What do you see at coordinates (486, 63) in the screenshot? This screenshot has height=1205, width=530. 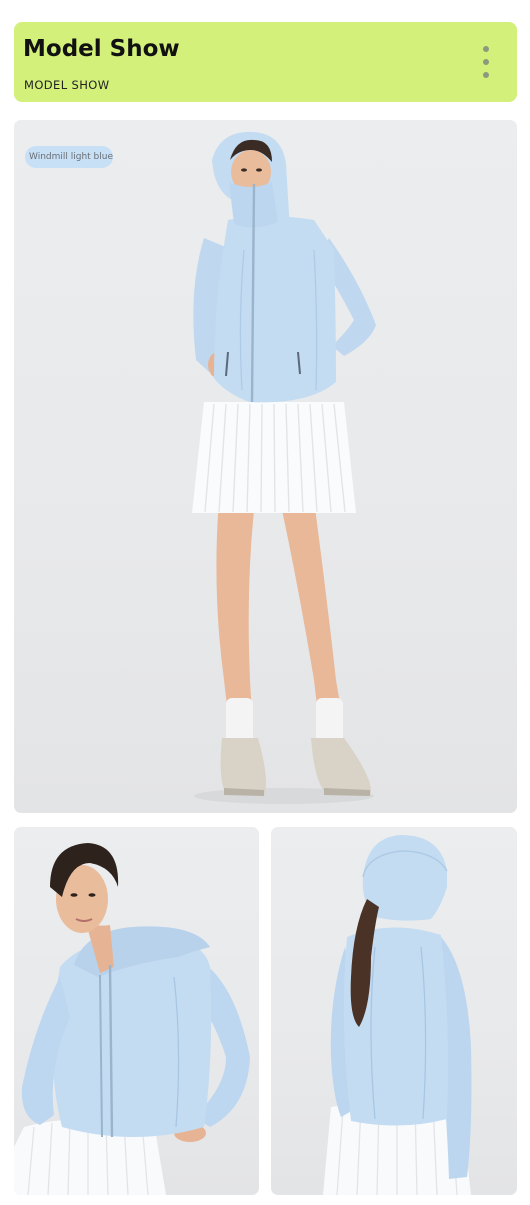 I see `more-vertical-icon` at bounding box center [486, 63].